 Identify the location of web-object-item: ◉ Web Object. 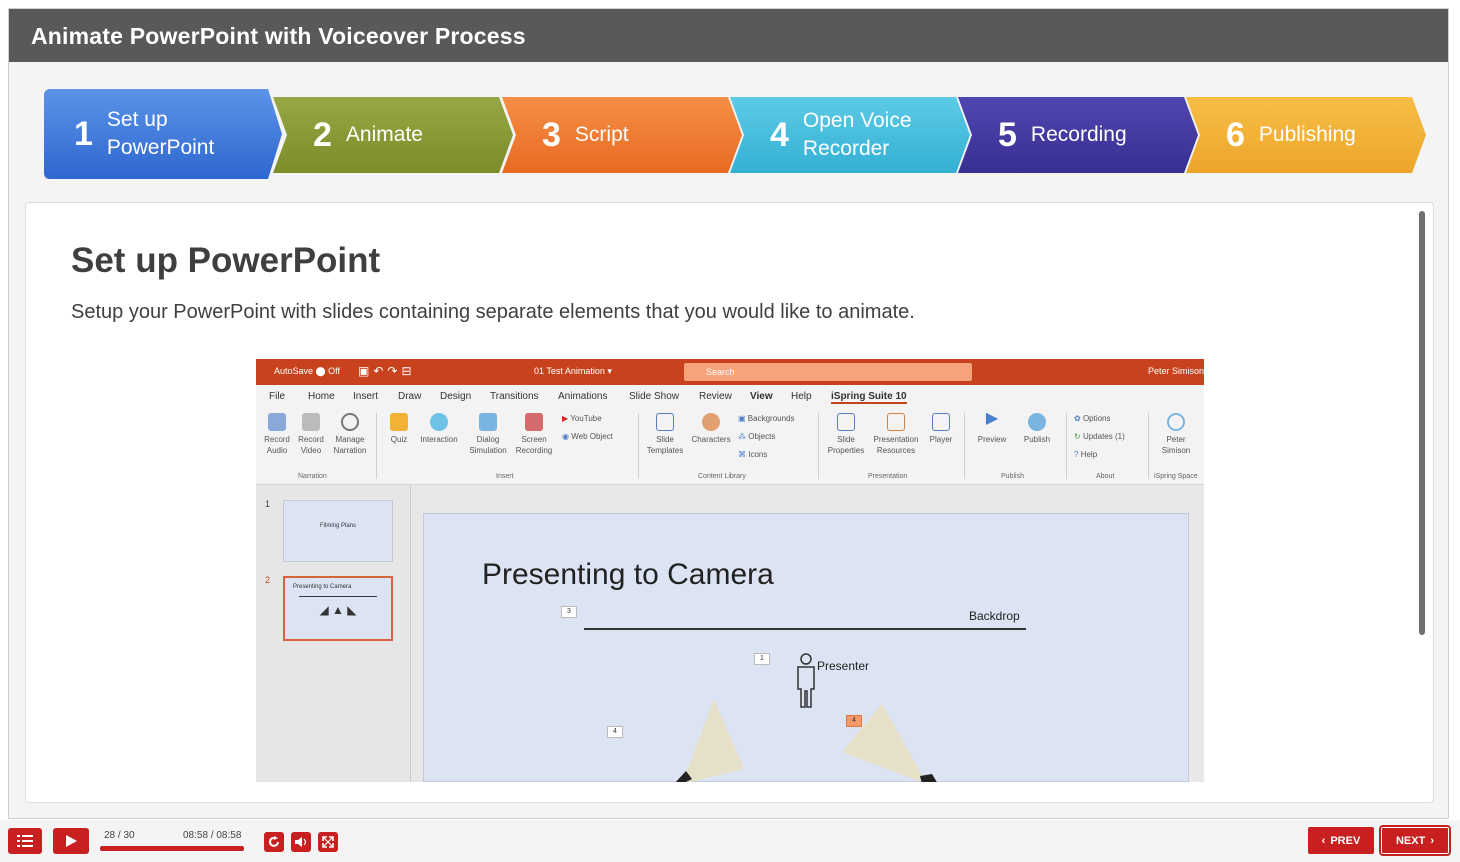
(587, 436).